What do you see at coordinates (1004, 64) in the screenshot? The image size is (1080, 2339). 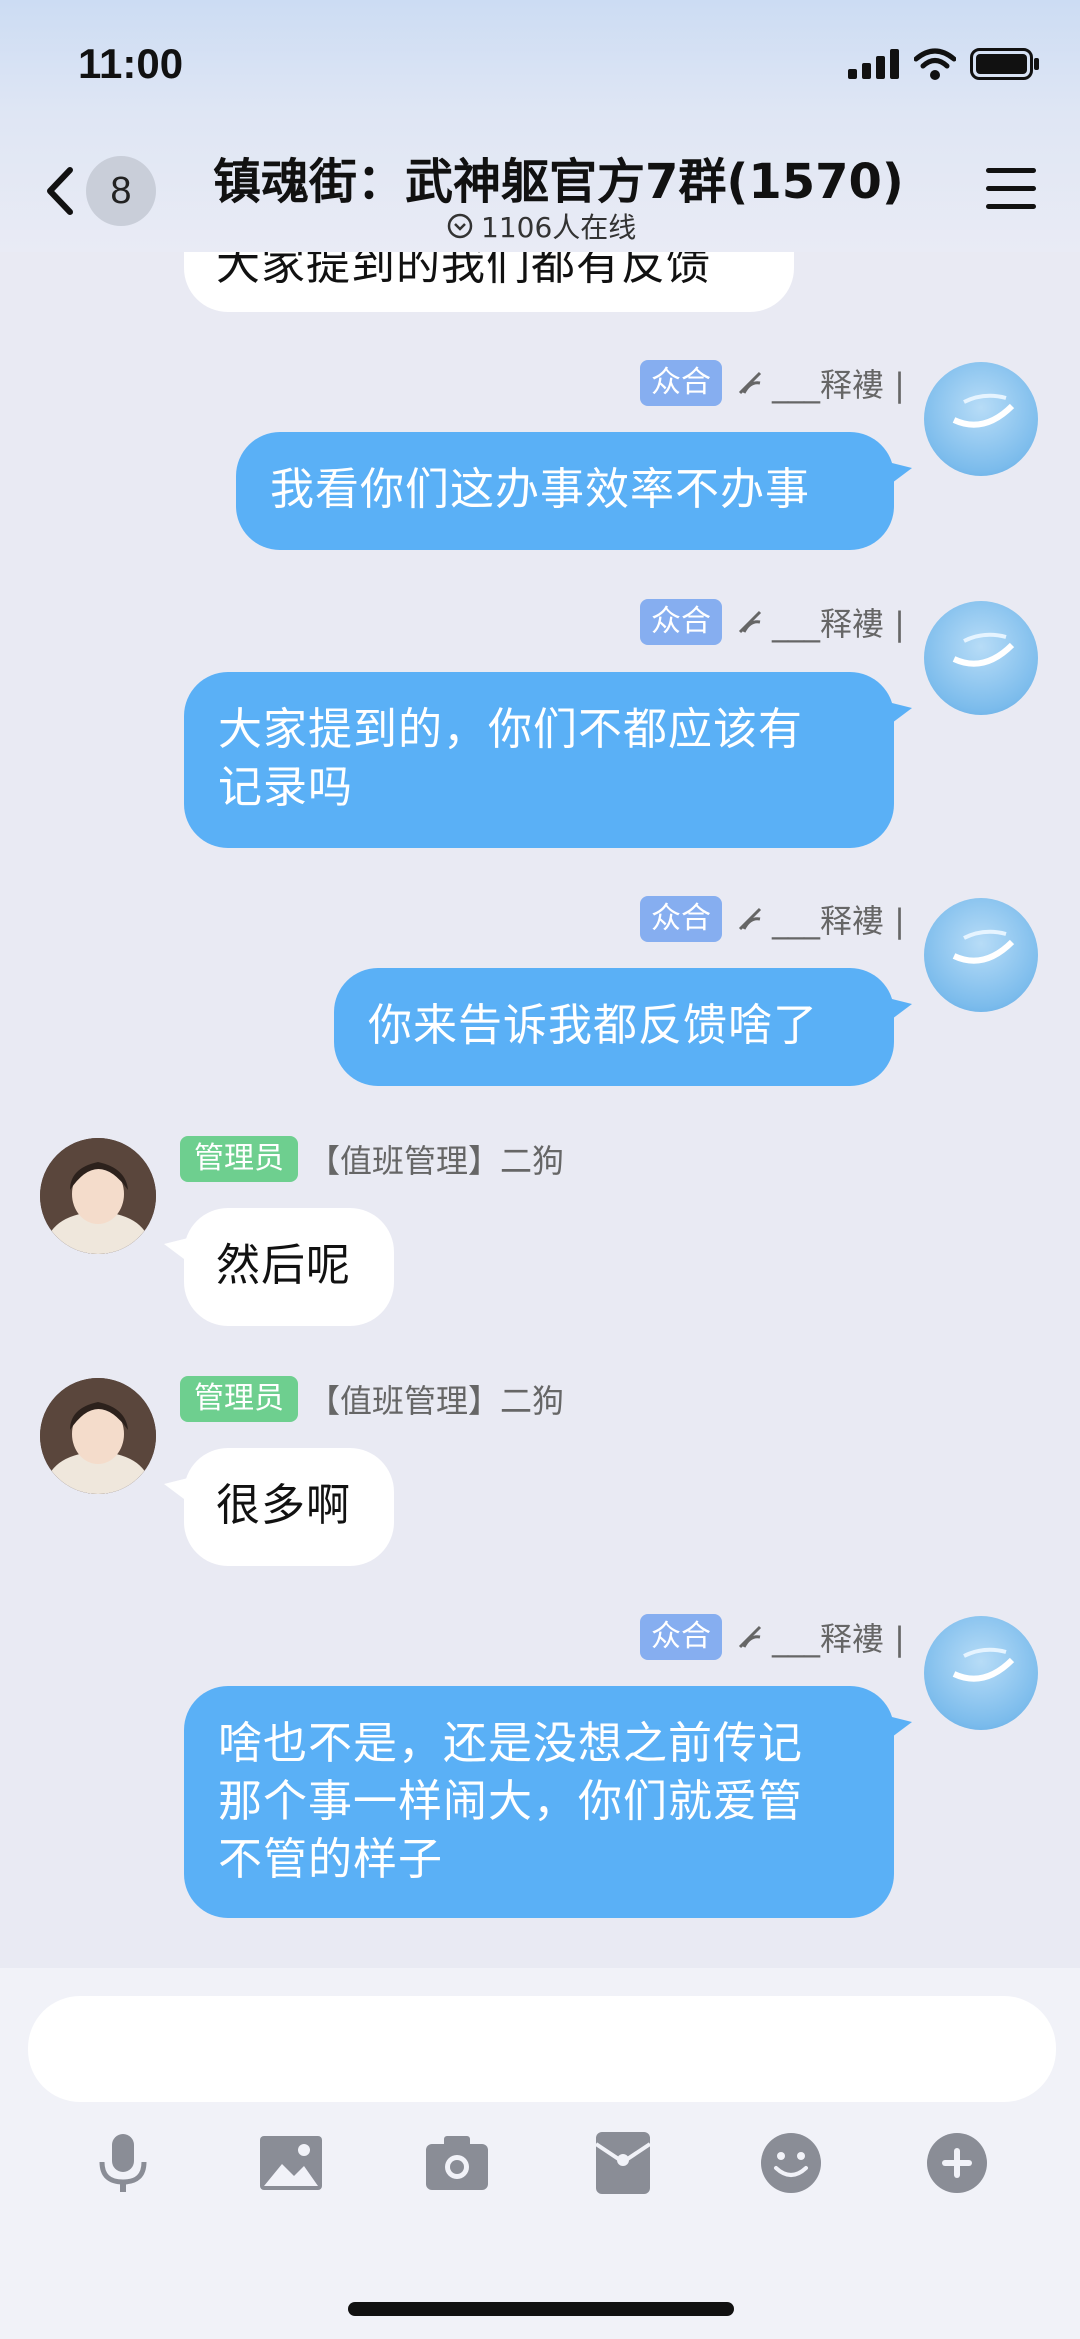 I see `battery-icon` at bounding box center [1004, 64].